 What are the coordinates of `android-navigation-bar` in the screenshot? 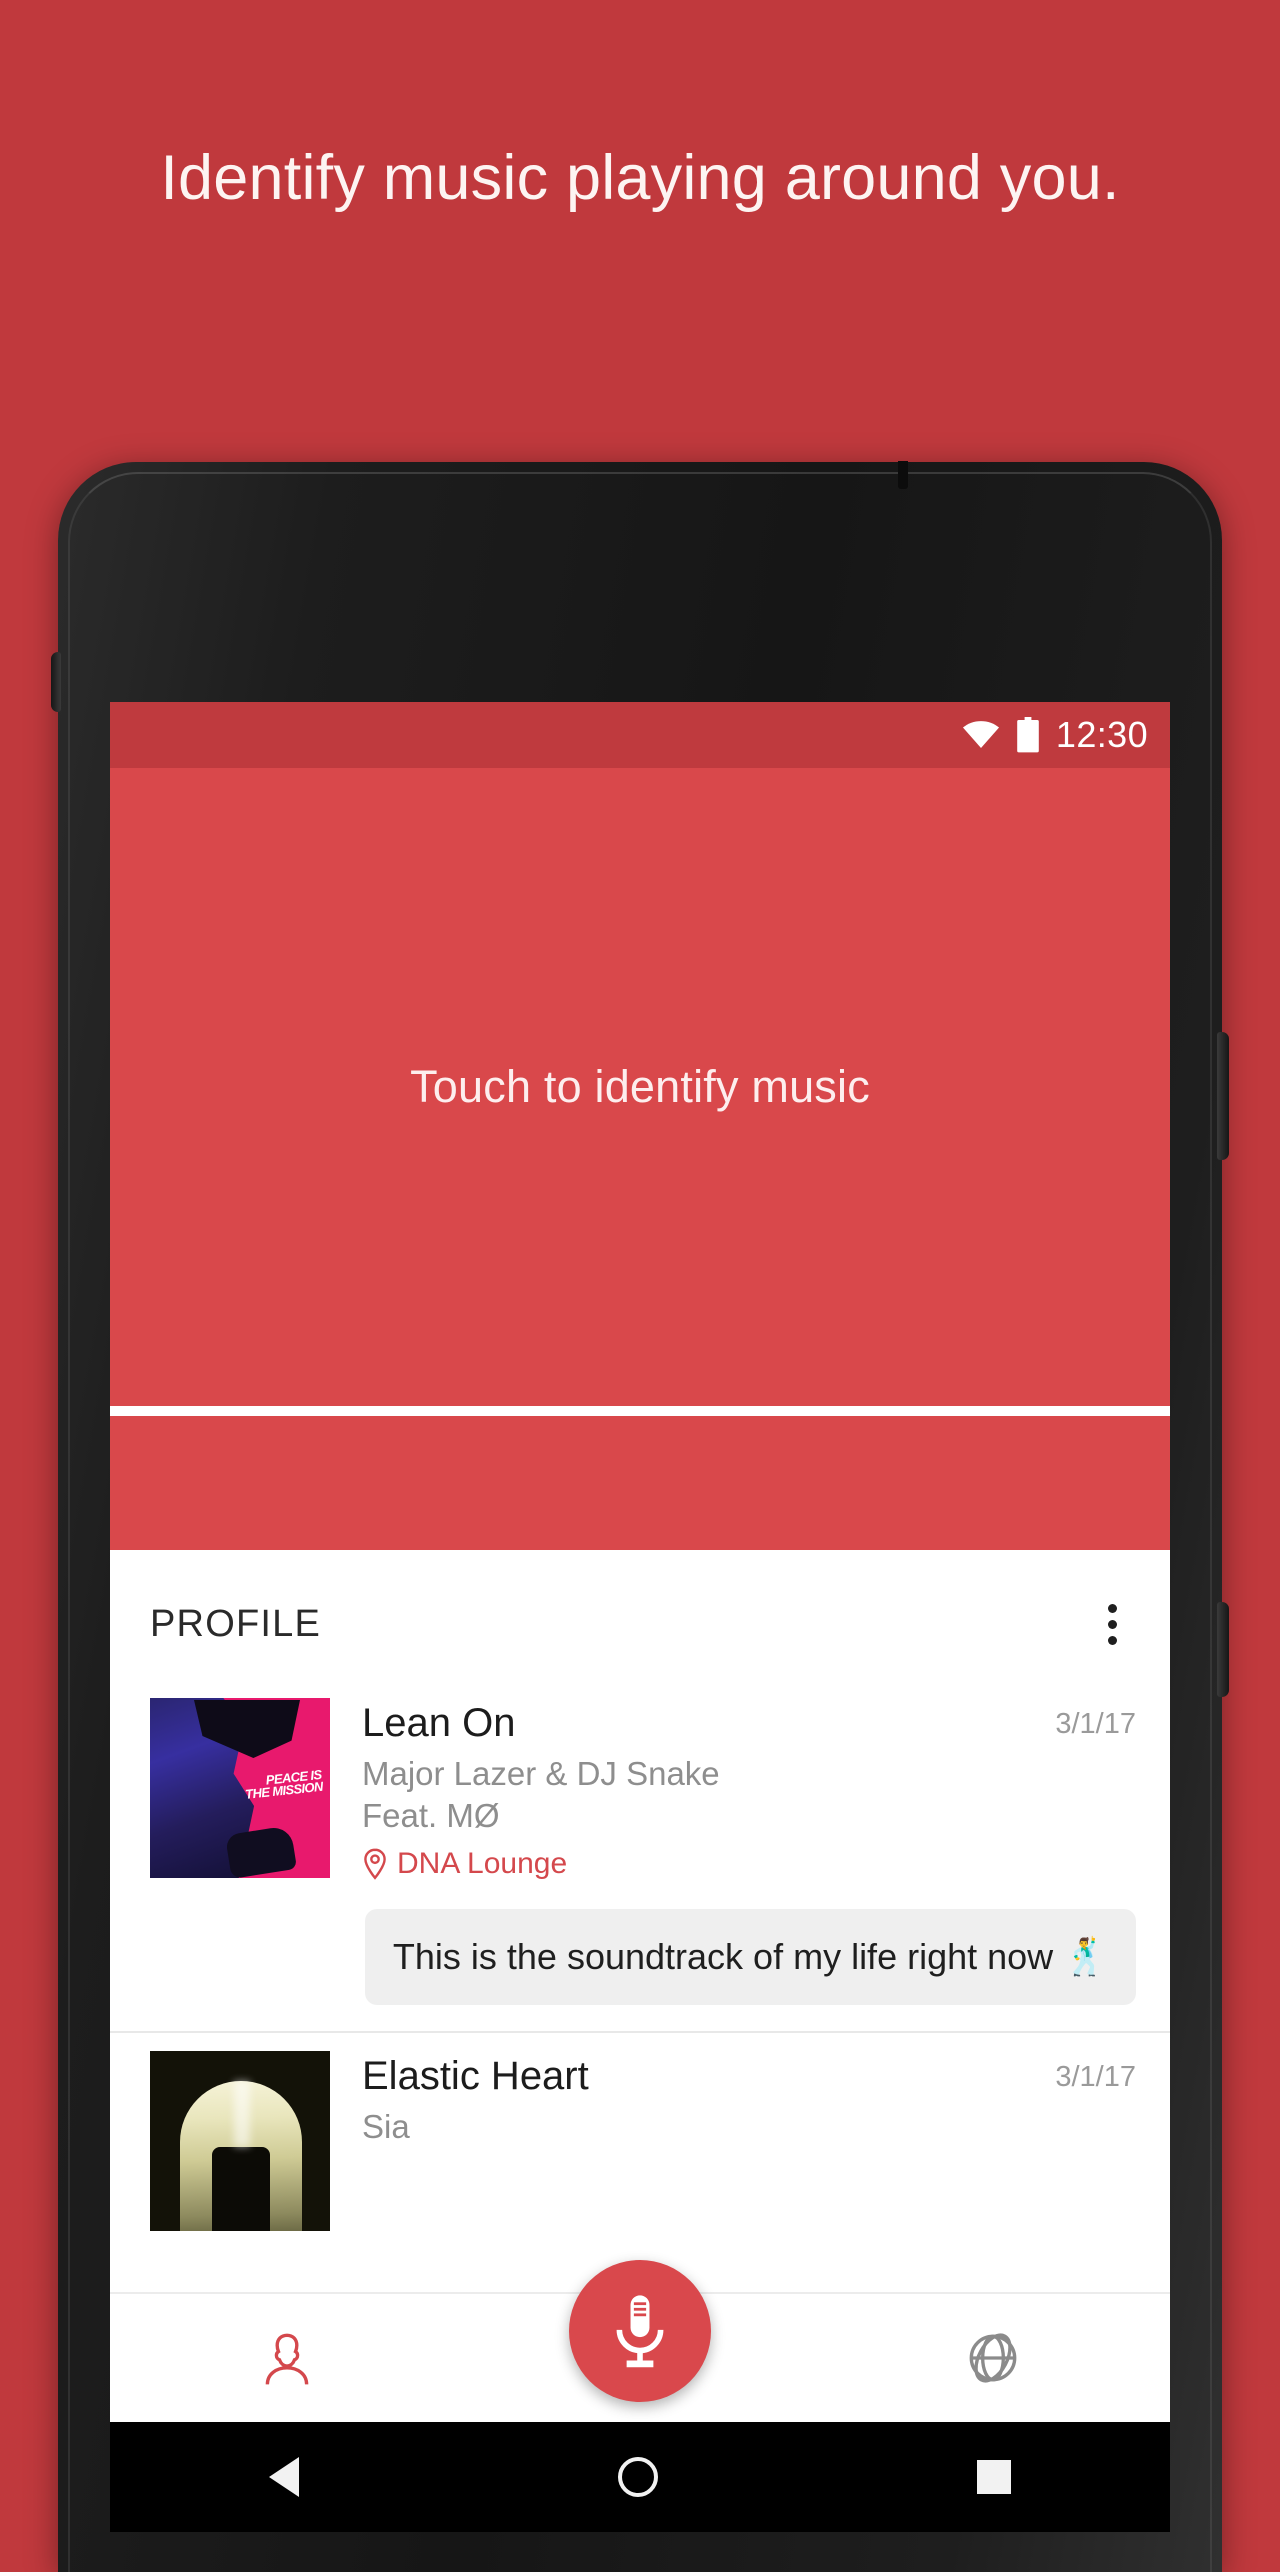 It's located at (640, 2477).